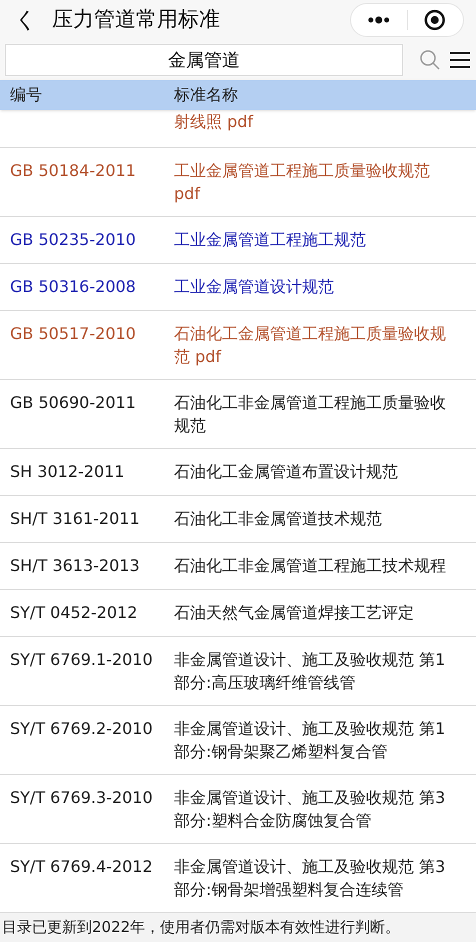 The height and width of the screenshot is (942, 476). Describe the element at coordinates (73, 239) in the screenshot. I see `standard-code: GB 50235-2010` at that location.